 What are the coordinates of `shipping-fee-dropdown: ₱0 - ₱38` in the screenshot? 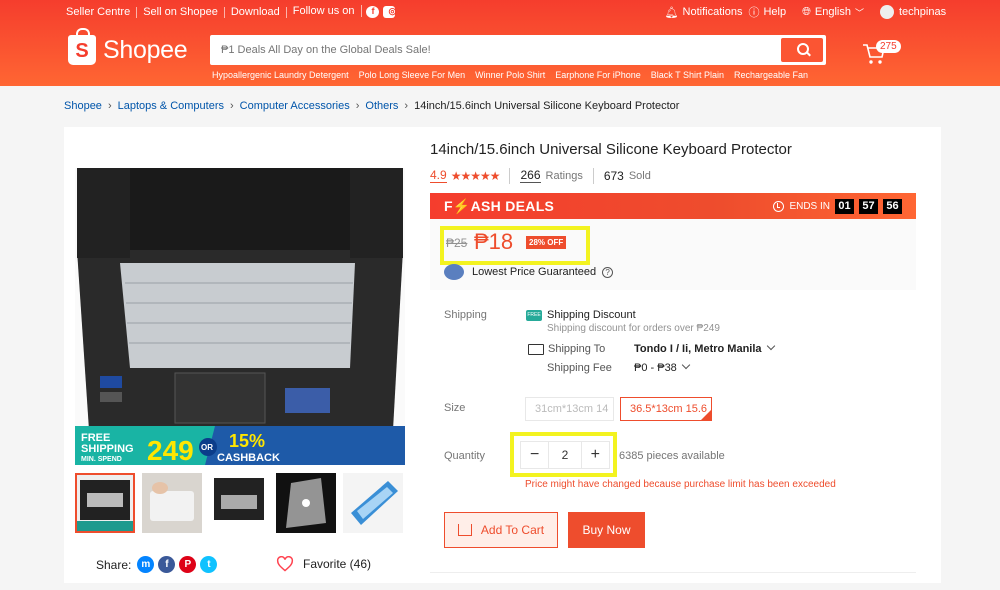 It's located at (662, 367).